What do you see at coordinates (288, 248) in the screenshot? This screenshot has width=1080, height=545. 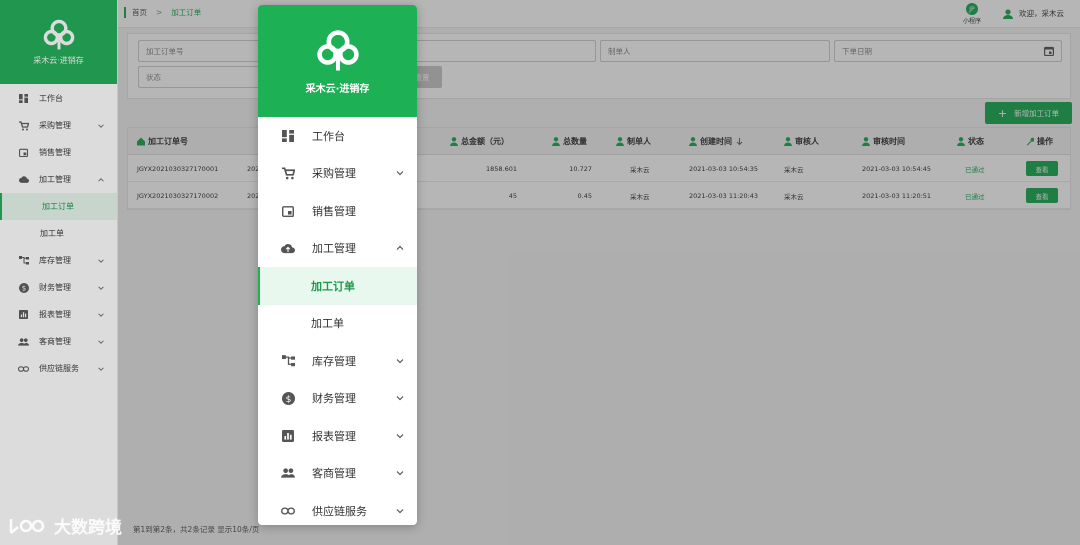 I see `cloud-upload-icon` at bounding box center [288, 248].